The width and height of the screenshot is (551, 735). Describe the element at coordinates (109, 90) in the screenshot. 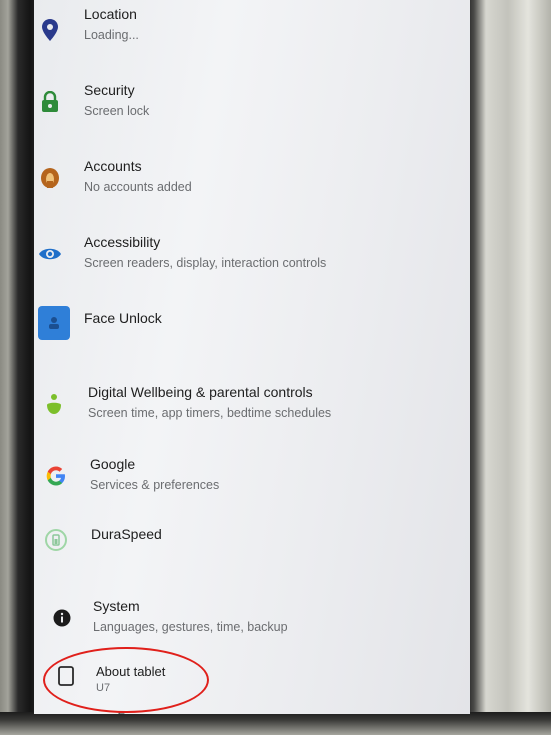

I see `settings-item-title: Security` at that location.